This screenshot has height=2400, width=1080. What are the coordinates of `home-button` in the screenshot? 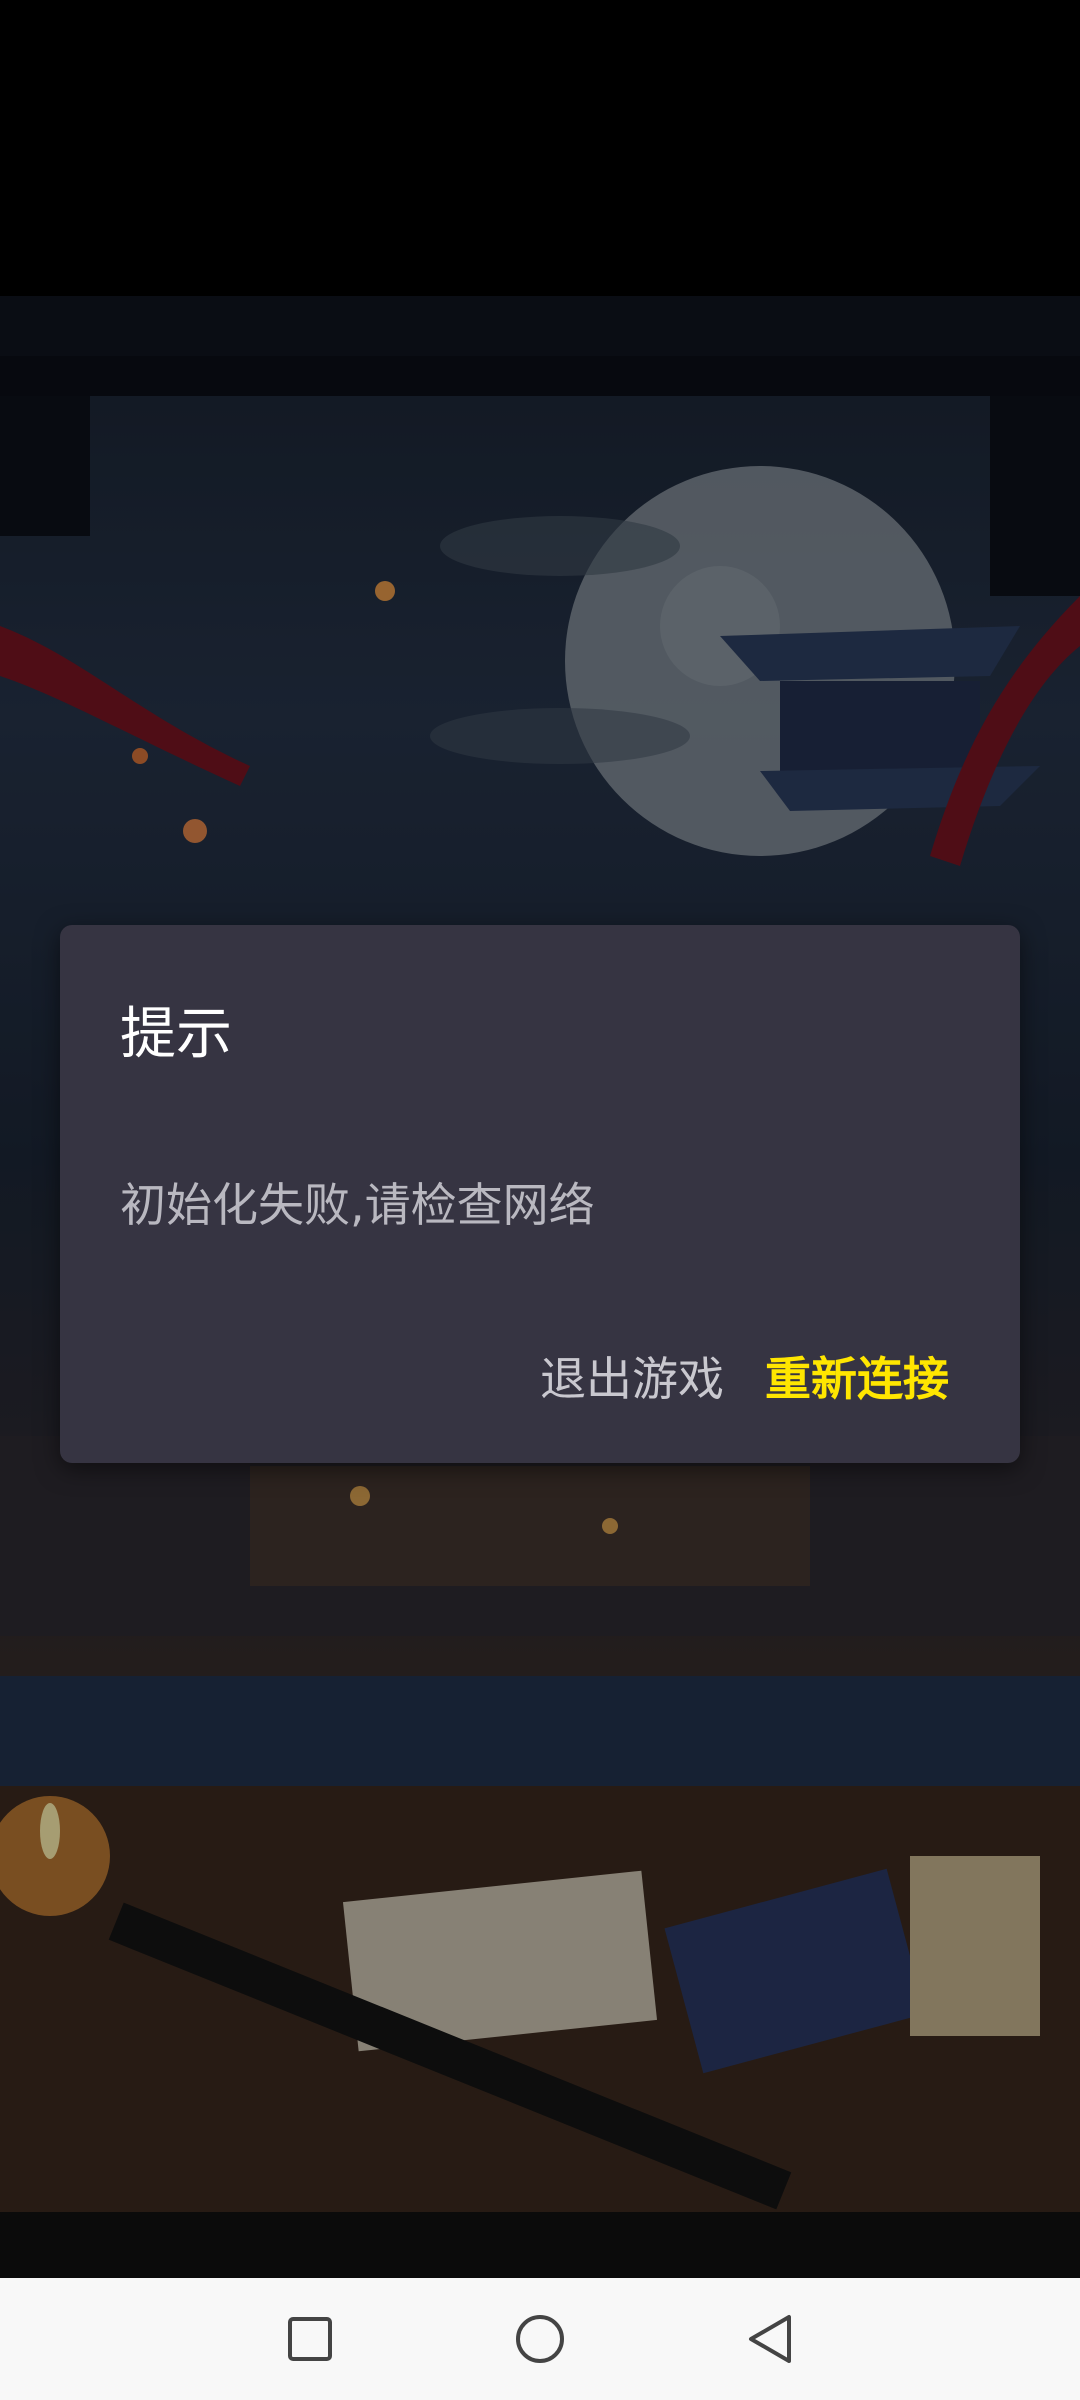 It's located at (540, 2339).